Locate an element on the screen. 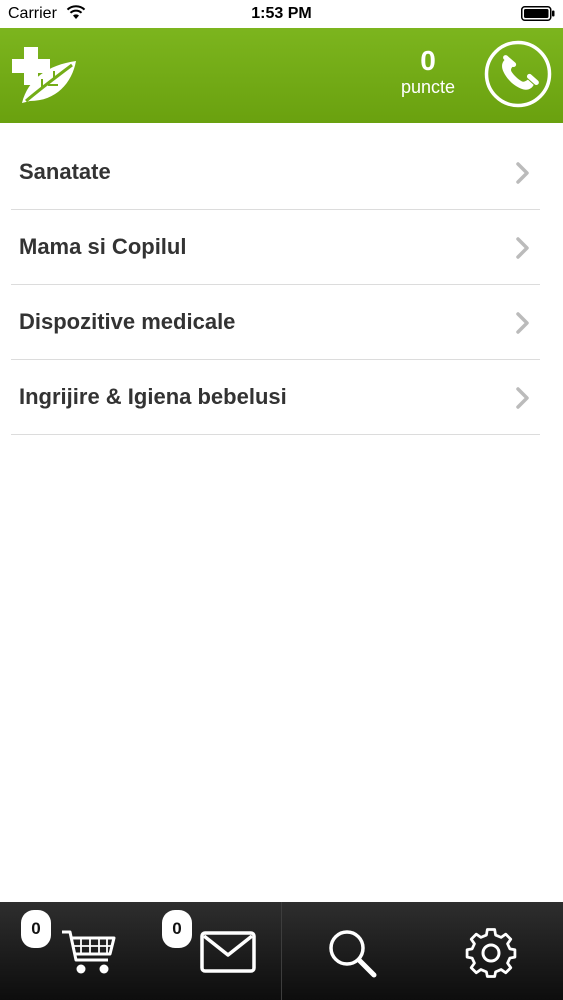  status-time: 1:53 PM is located at coordinates (281, 13).